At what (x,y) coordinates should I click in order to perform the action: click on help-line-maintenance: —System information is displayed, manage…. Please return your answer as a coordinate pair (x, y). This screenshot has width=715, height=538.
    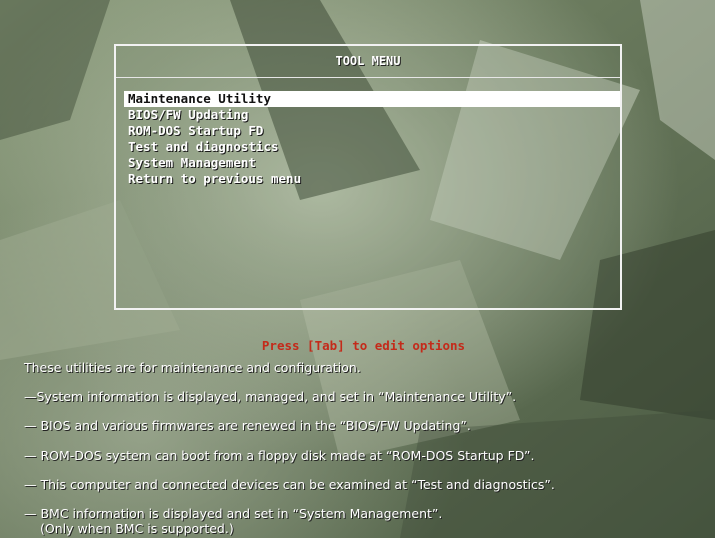
    Looking at the image, I should click on (270, 396).